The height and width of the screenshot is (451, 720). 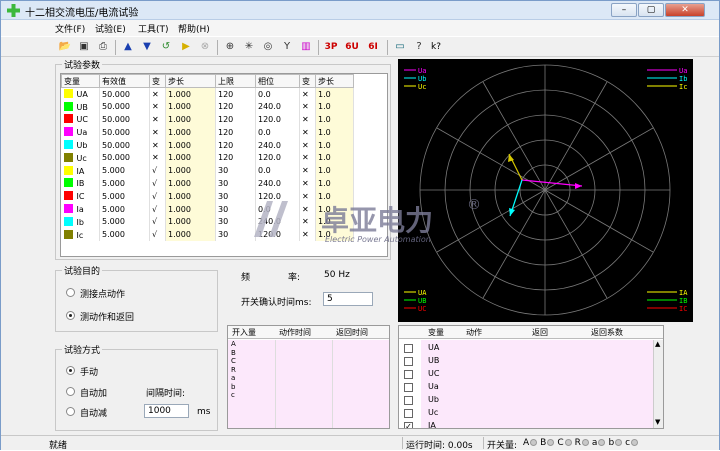 I want to click on scroll-down-icon: ▼, so click(x=657, y=422).